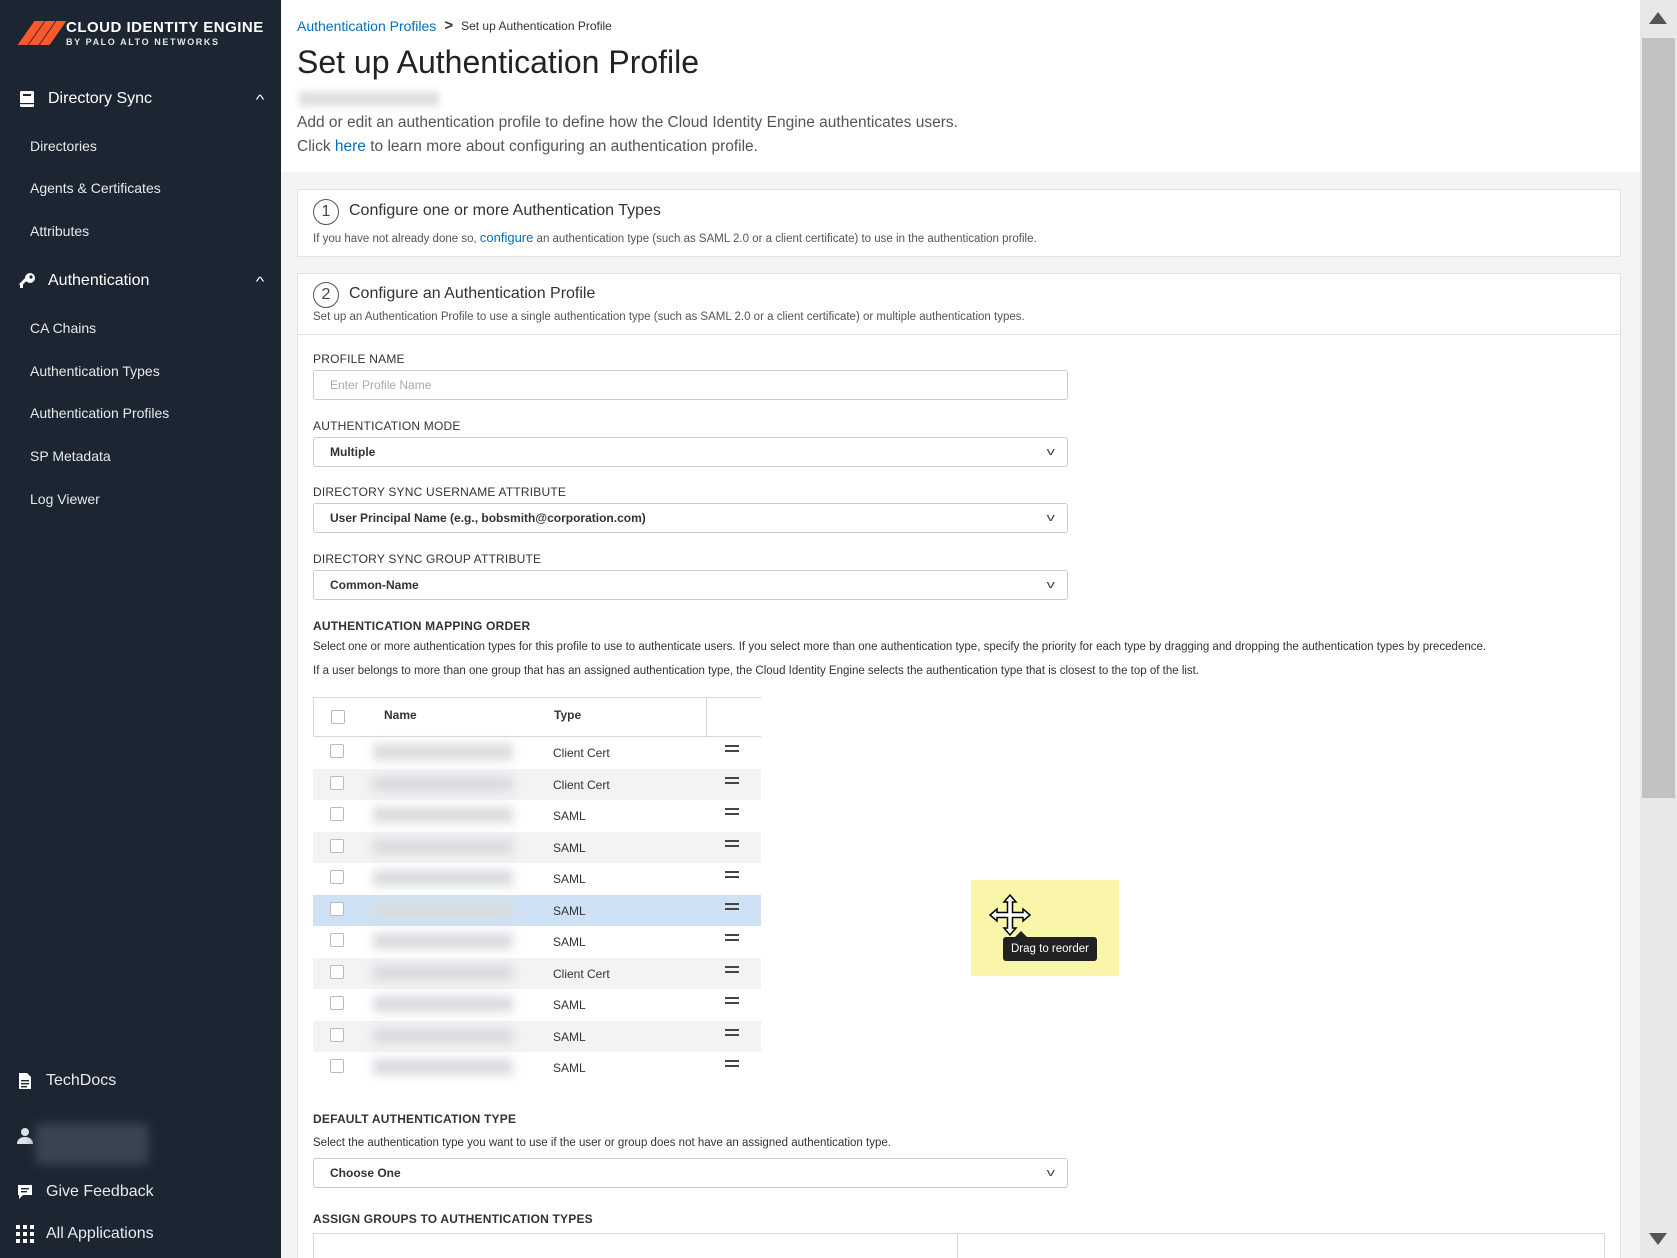 The width and height of the screenshot is (1677, 1258). Describe the element at coordinates (706, 718) in the screenshot. I see `column-divider` at that location.